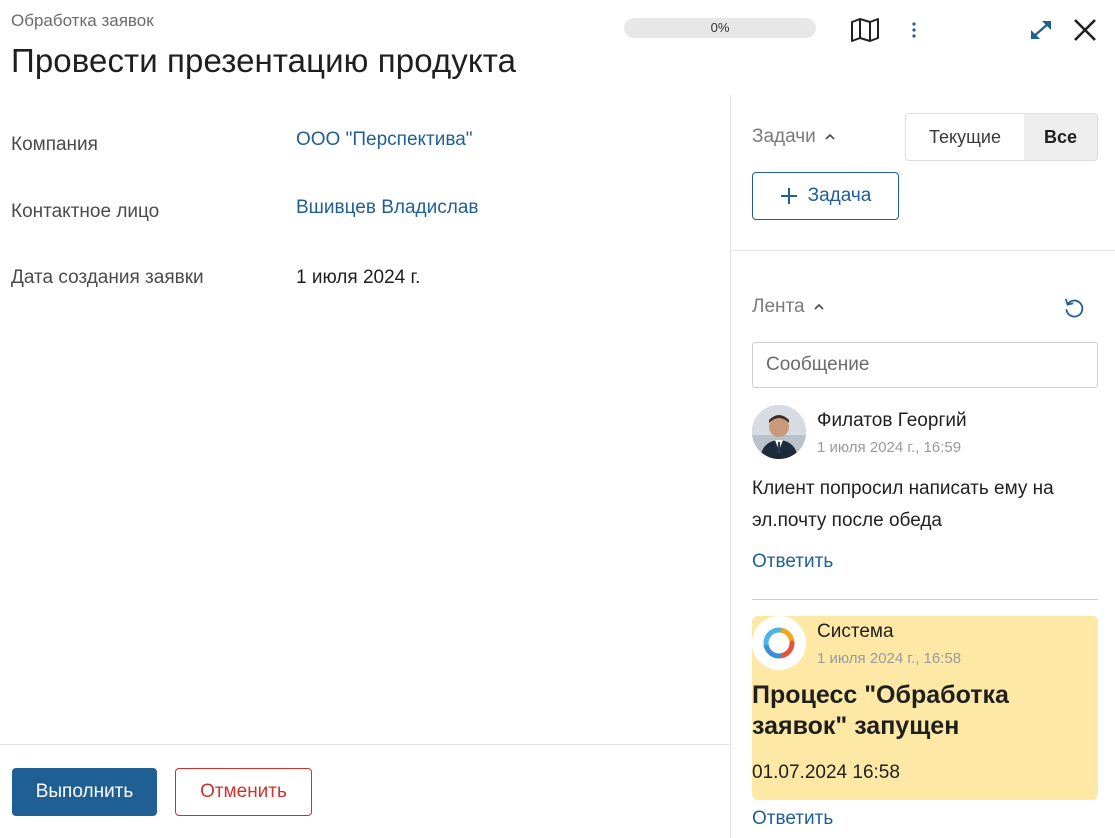  I want to click on tasks-section-toggle: Задачи, so click(794, 137).